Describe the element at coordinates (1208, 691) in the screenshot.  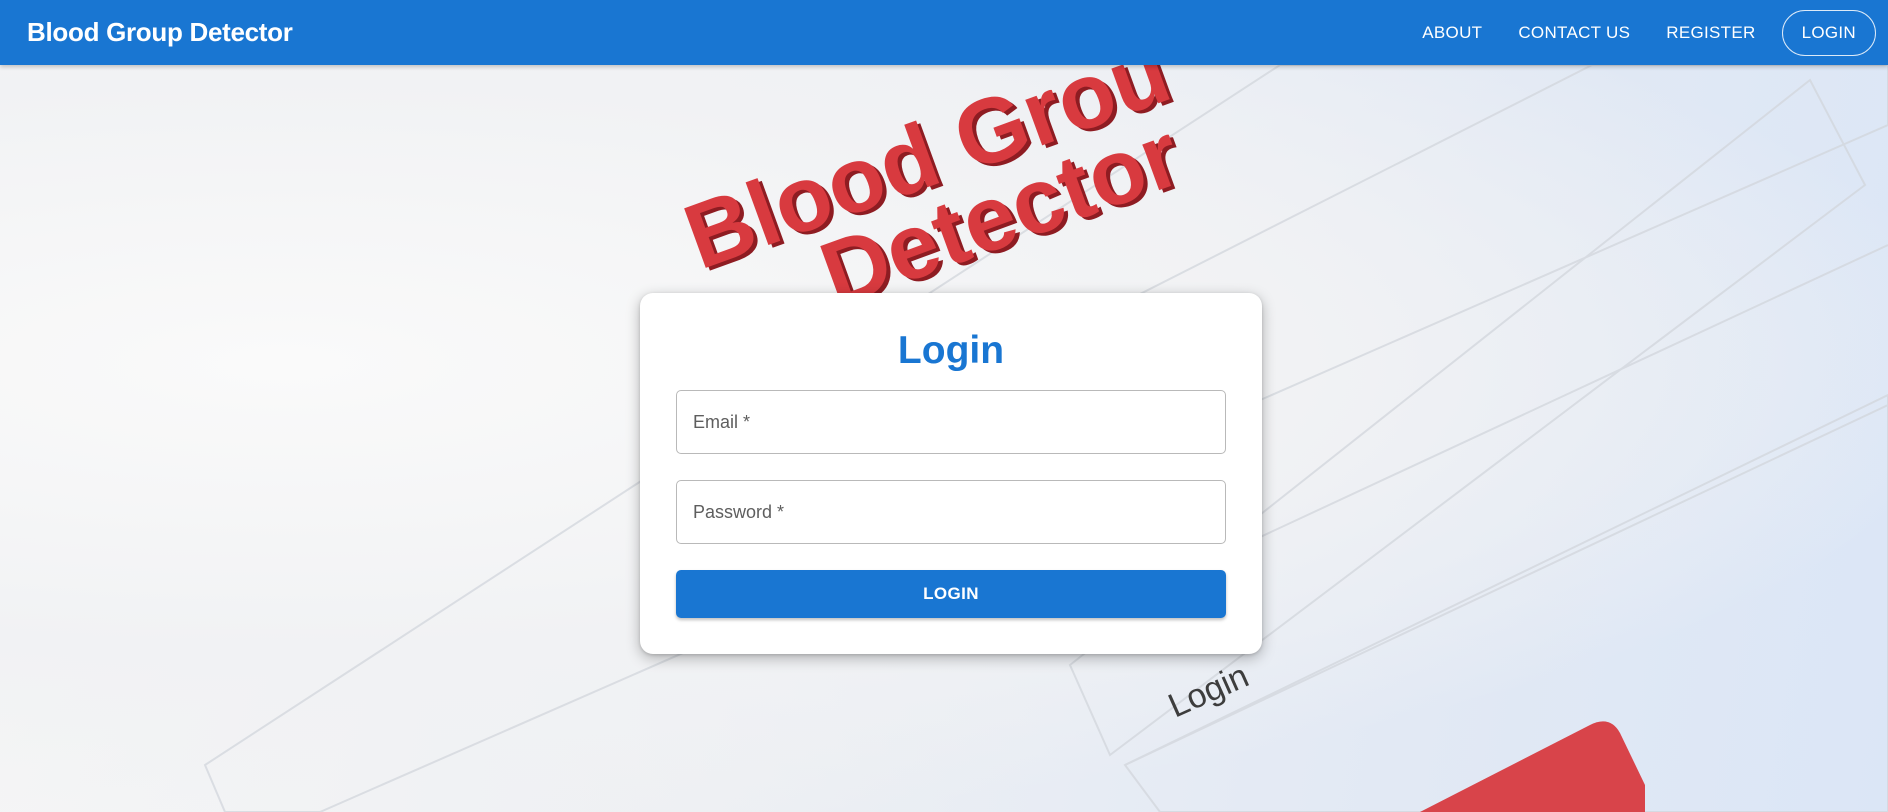
I see `bg-login-caption: Login` at that location.